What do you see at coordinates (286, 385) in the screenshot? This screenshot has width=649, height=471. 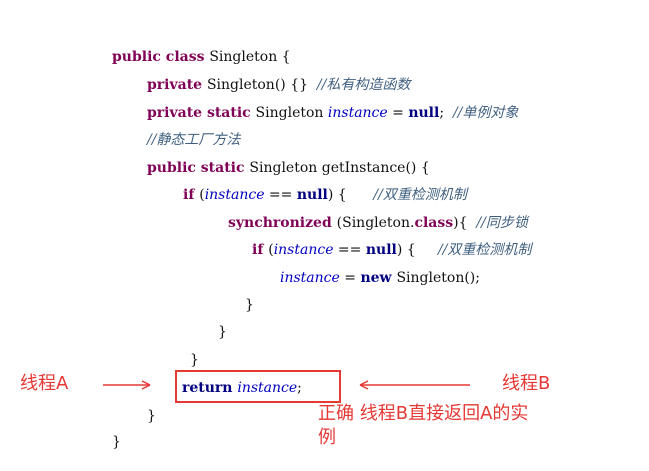 I see `annotation-arrows` at bounding box center [286, 385].